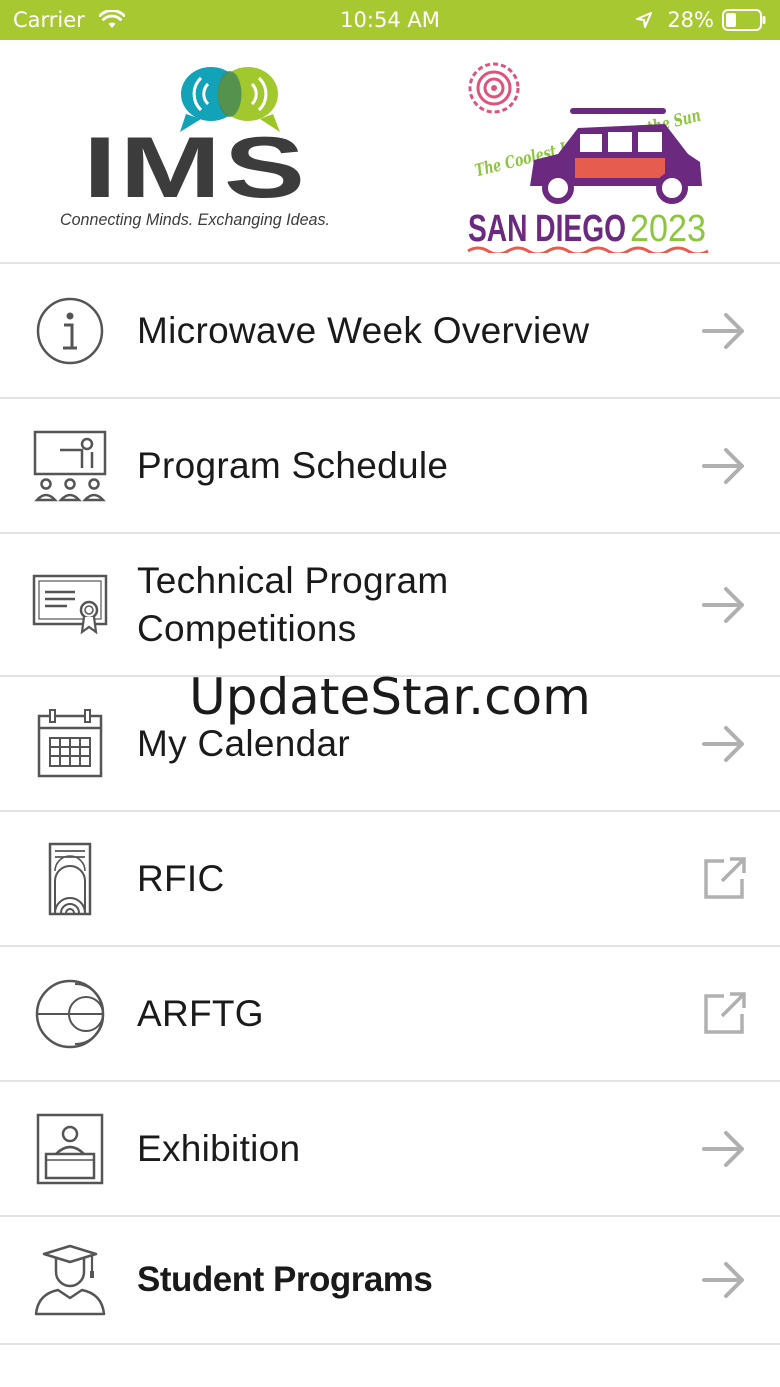 The height and width of the screenshot is (1387, 780). I want to click on menu-item-label: Technical Program Competitions, so click(293, 604).